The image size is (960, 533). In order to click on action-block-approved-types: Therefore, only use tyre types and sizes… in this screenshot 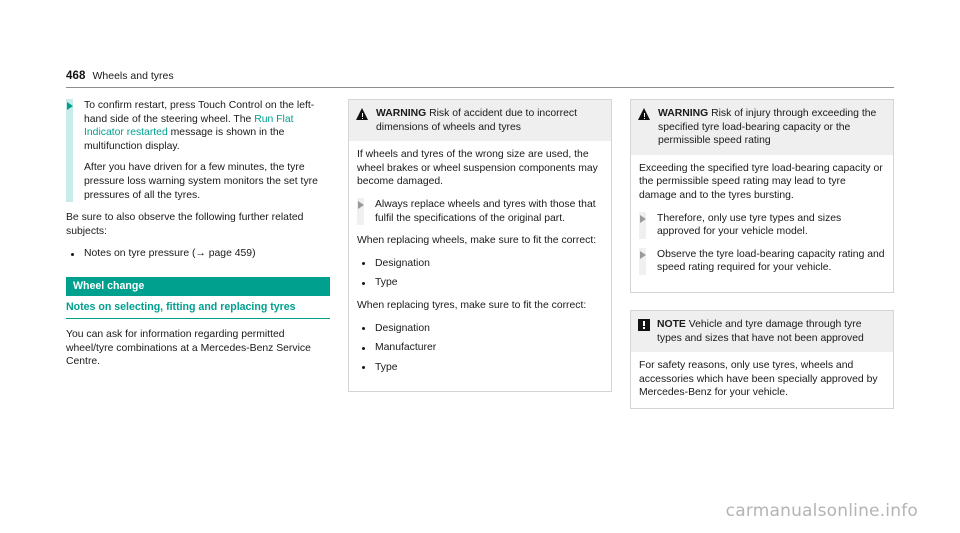, I will do `click(762, 225)`.